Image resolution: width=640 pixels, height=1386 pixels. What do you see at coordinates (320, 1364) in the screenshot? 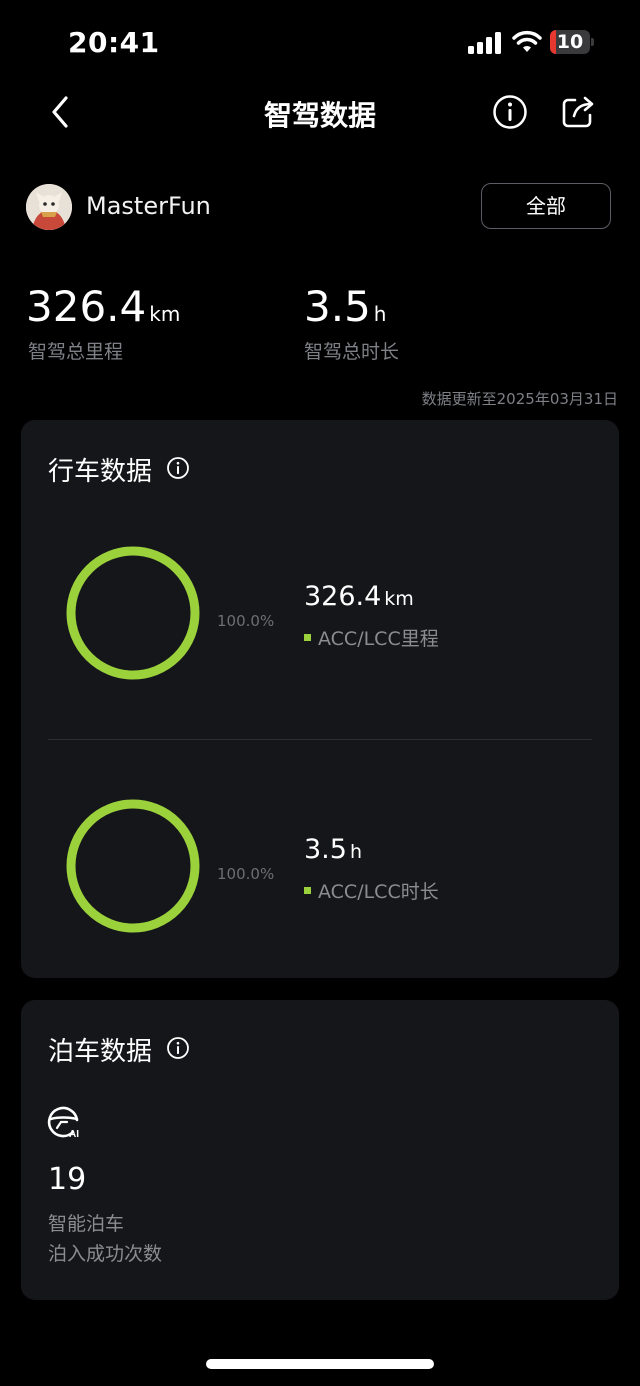
I see `home-indicator` at bounding box center [320, 1364].